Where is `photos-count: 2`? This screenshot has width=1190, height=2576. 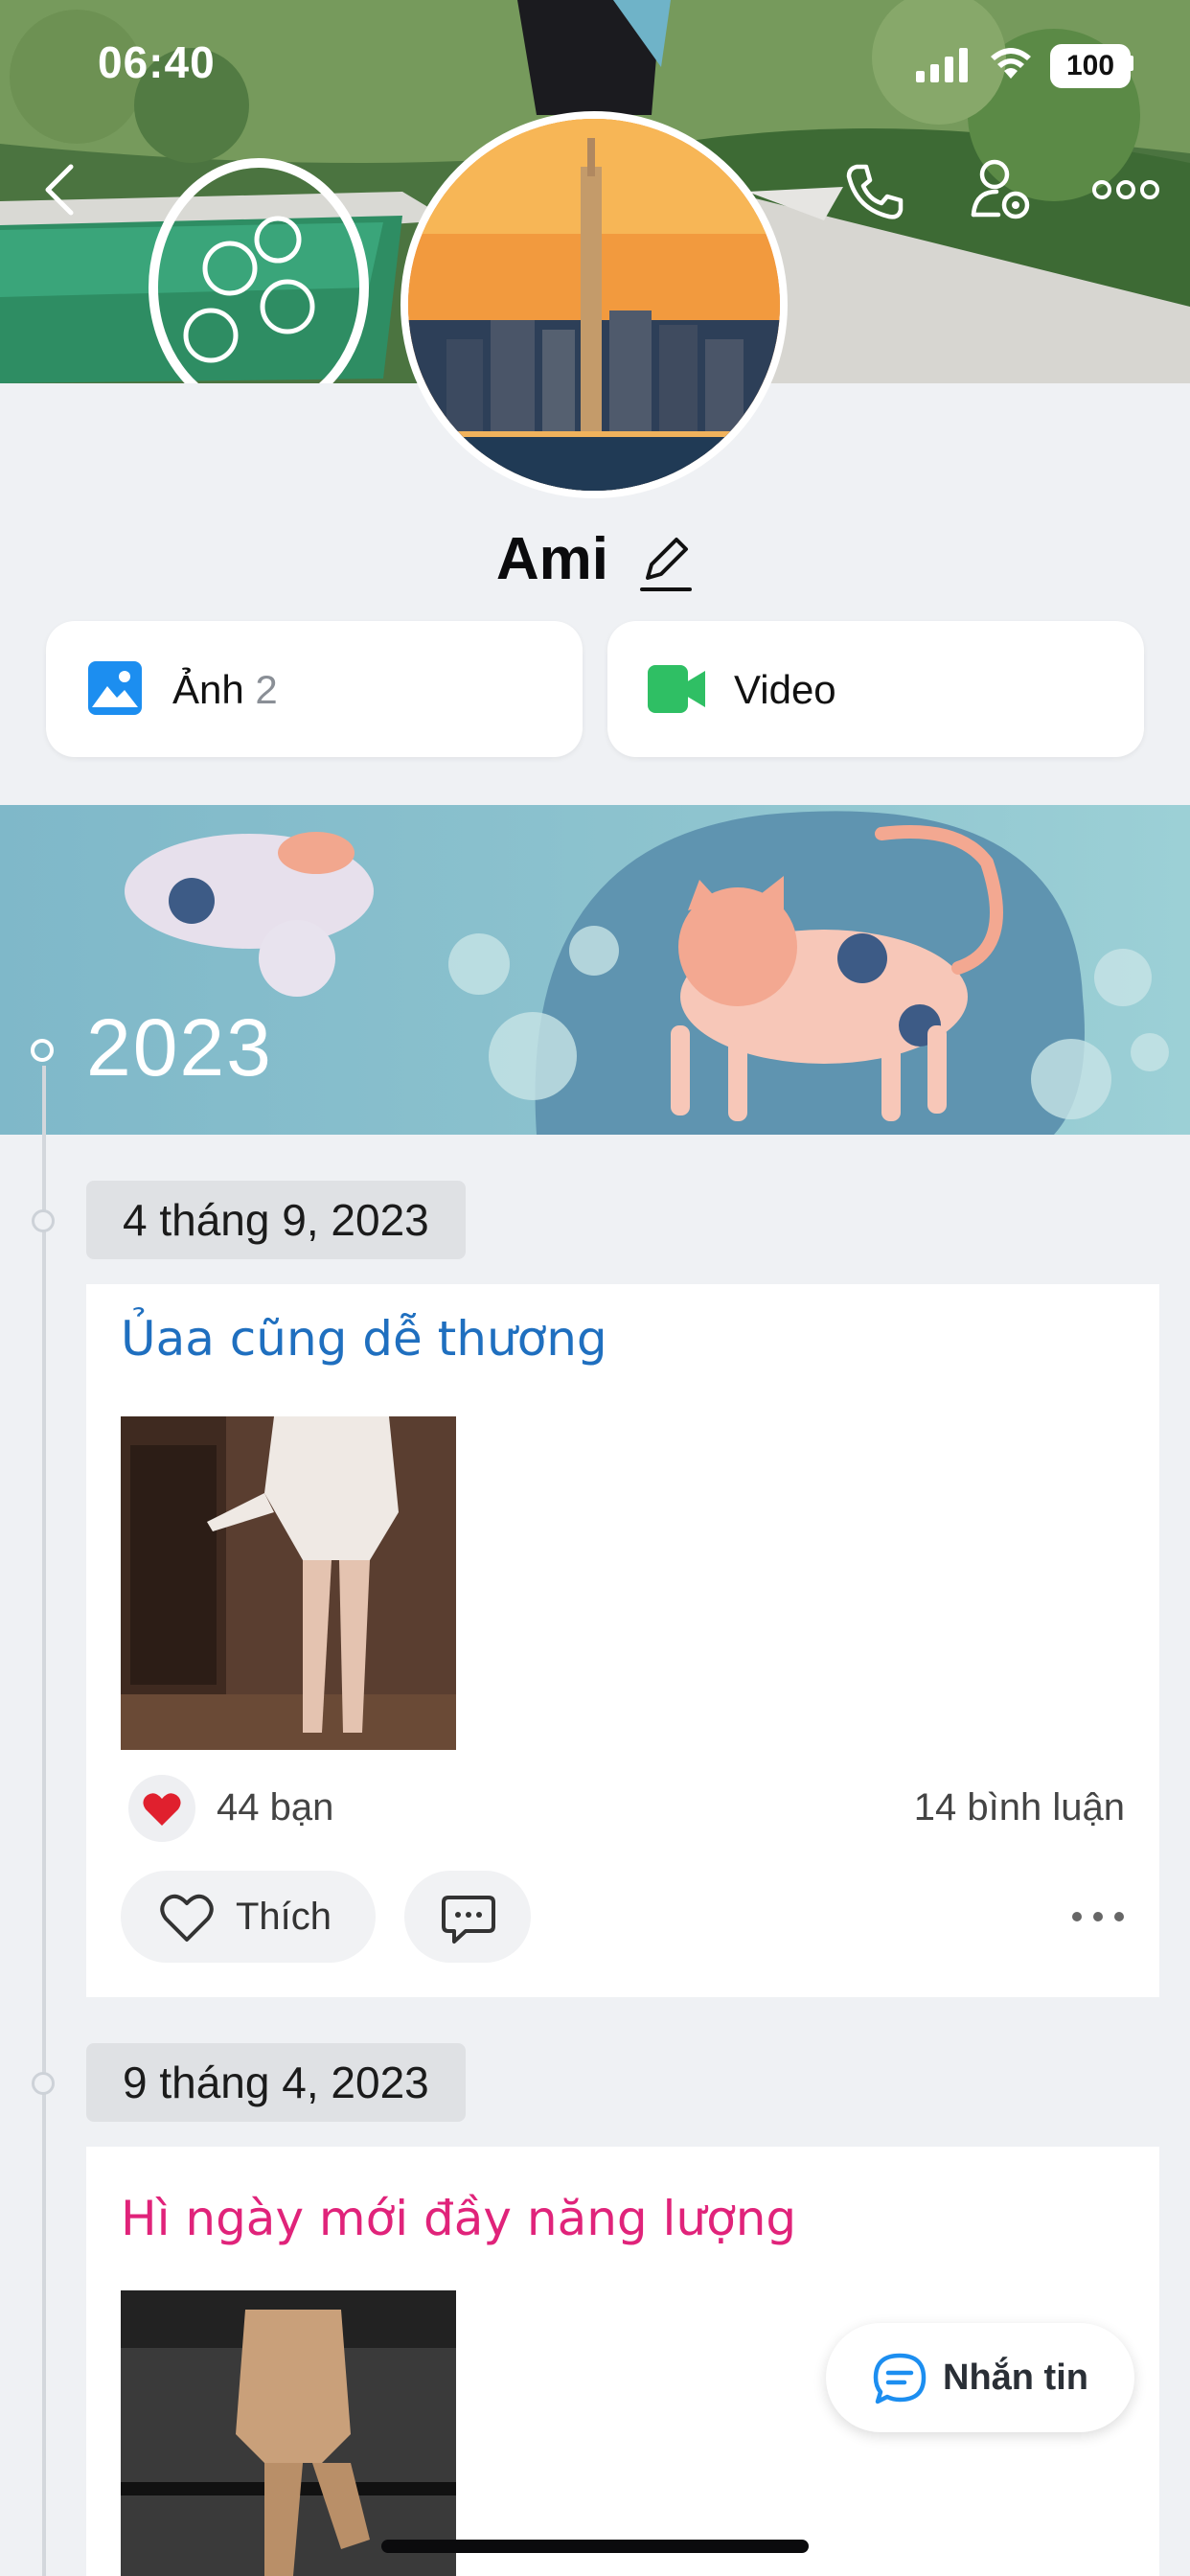
photos-count: 2 is located at coordinates (266, 689).